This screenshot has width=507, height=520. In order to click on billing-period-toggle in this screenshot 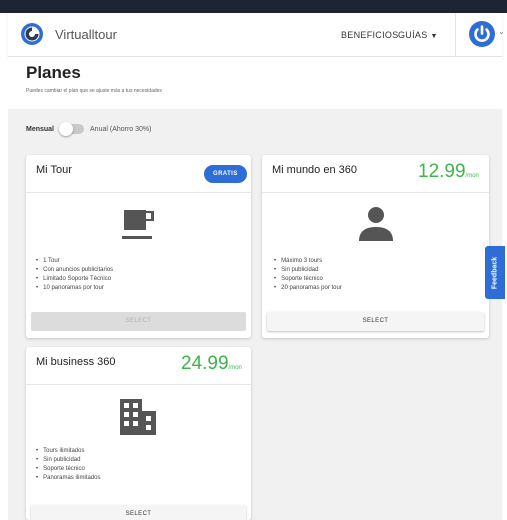, I will do `click(72, 129)`.